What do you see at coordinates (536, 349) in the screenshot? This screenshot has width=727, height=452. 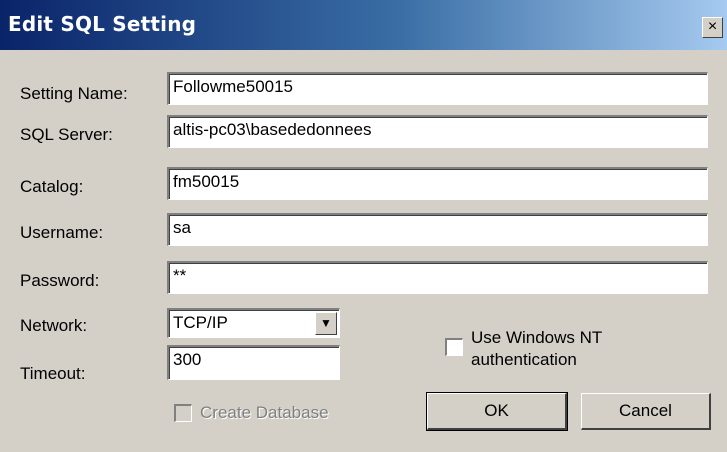 I see `use-nt-auth-label: Use Windows NT authentication` at bounding box center [536, 349].